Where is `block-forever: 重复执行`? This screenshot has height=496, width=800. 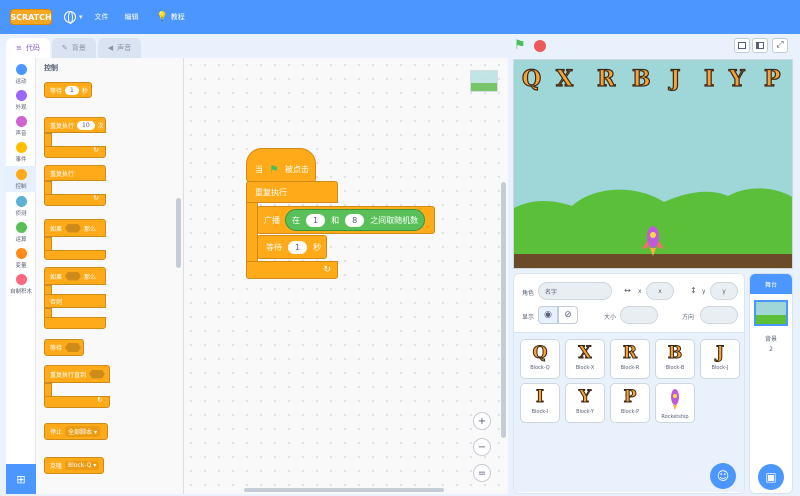 block-forever: 重复执行 is located at coordinates (75, 173).